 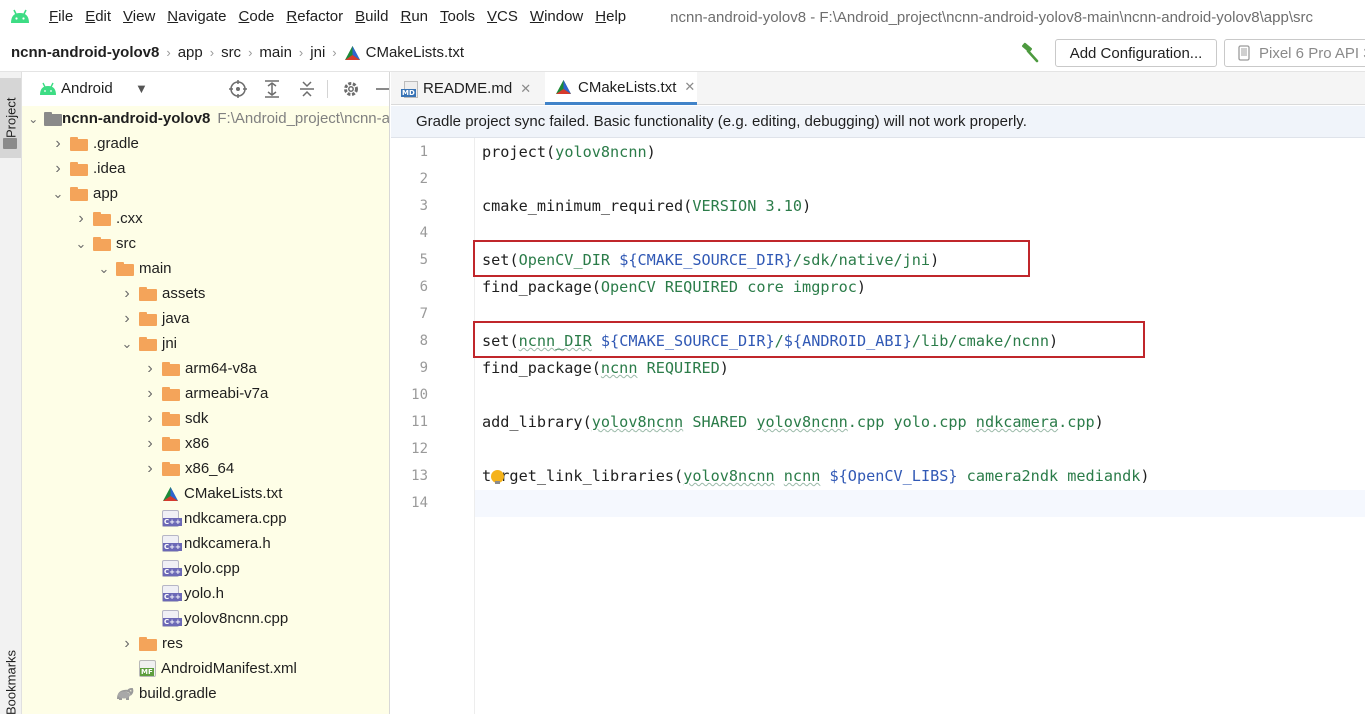 What do you see at coordinates (205, 143) in the screenshot?
I see `tree-item: › .gradle` at bounding box center [205, 143].